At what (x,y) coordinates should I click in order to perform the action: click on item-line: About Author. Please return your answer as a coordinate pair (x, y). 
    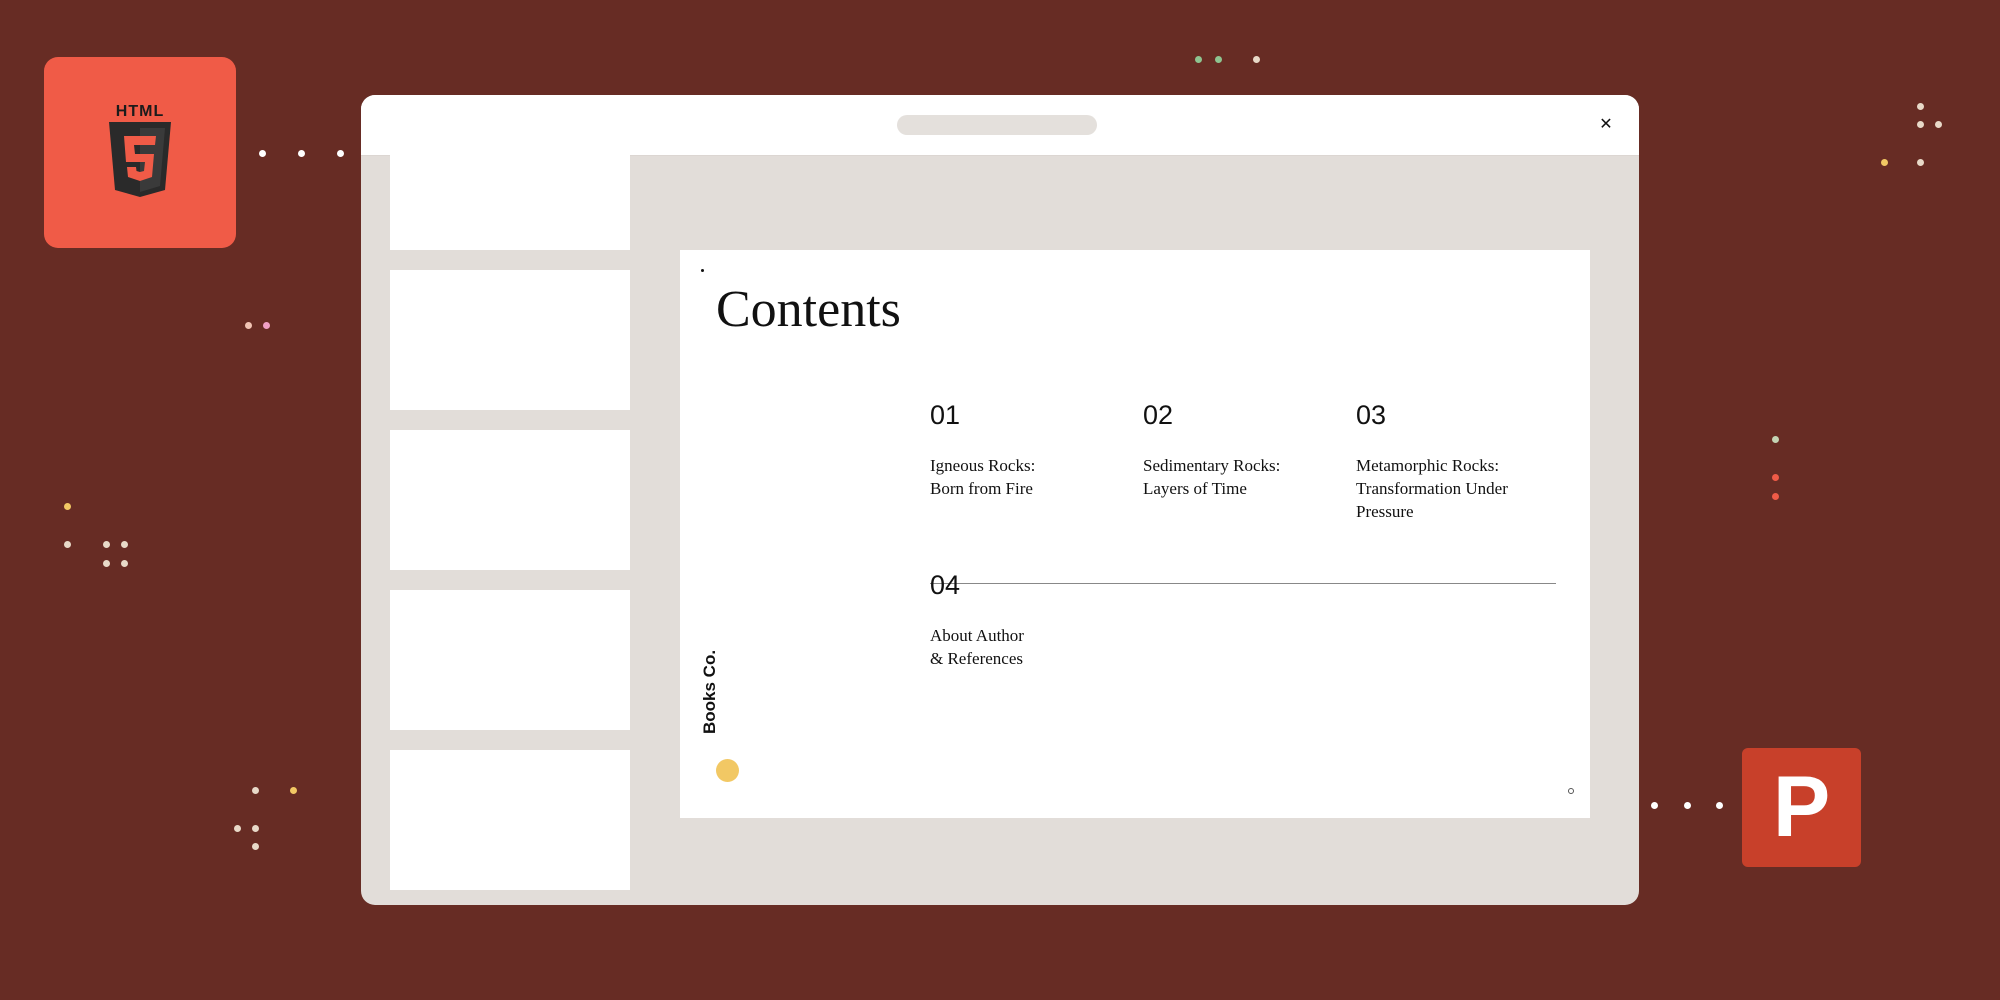
    Looking at the image, I should click on (977, 635).